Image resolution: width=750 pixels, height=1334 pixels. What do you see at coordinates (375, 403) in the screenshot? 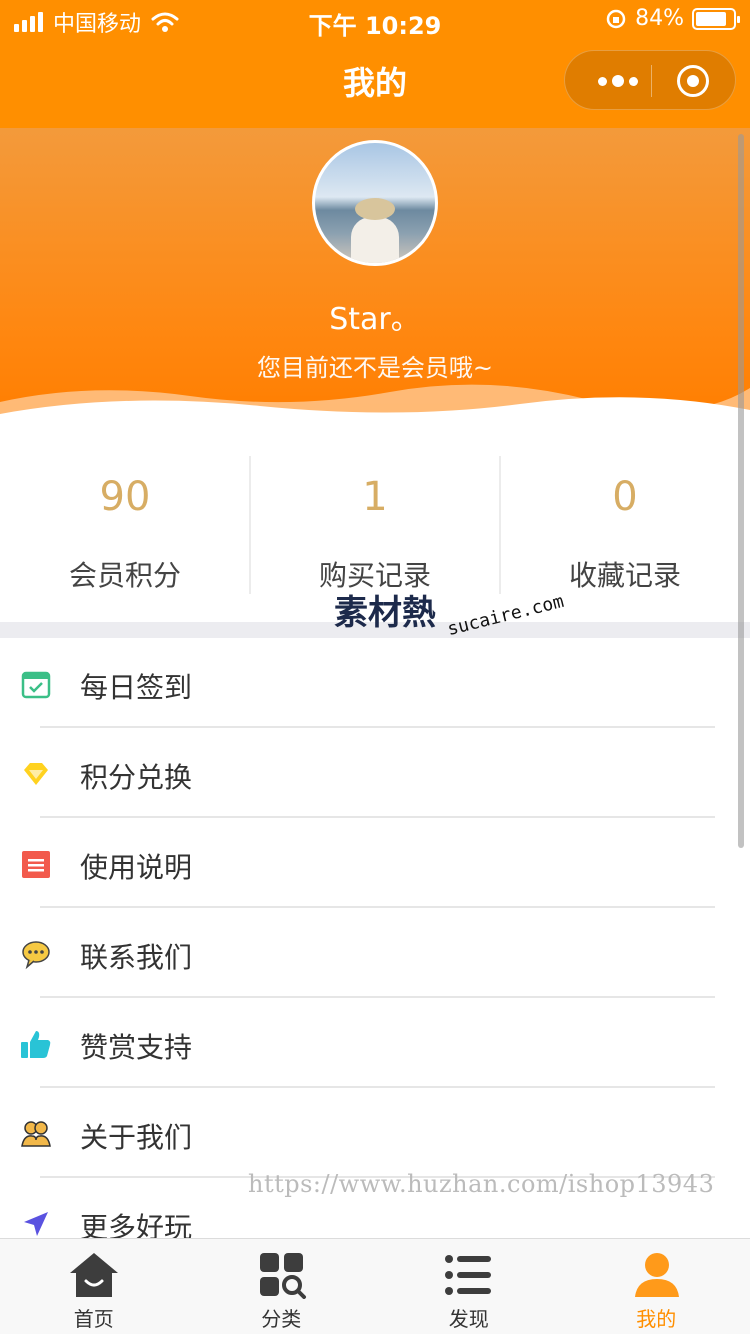
I see `header-wave` at bounding box center [375, 403].